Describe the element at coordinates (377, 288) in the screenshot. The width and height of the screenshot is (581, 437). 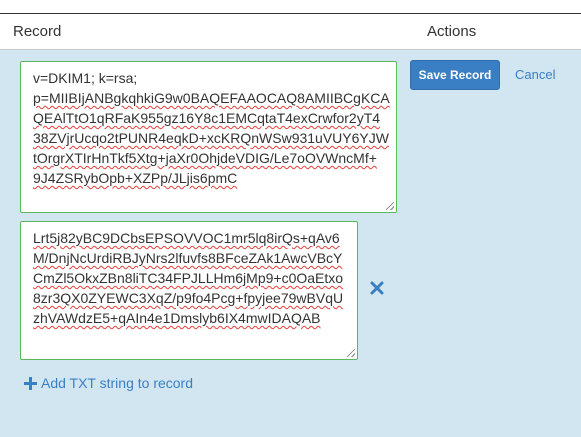
I see `times-icon` at that location.